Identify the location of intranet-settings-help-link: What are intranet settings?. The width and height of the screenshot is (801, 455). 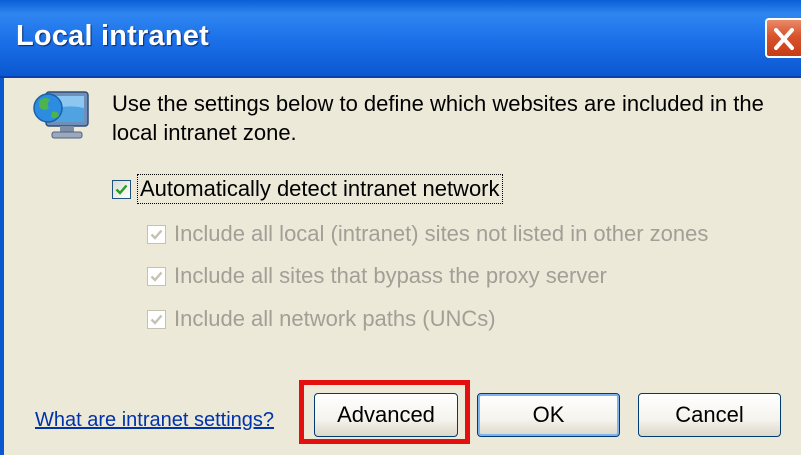
(154, 420).